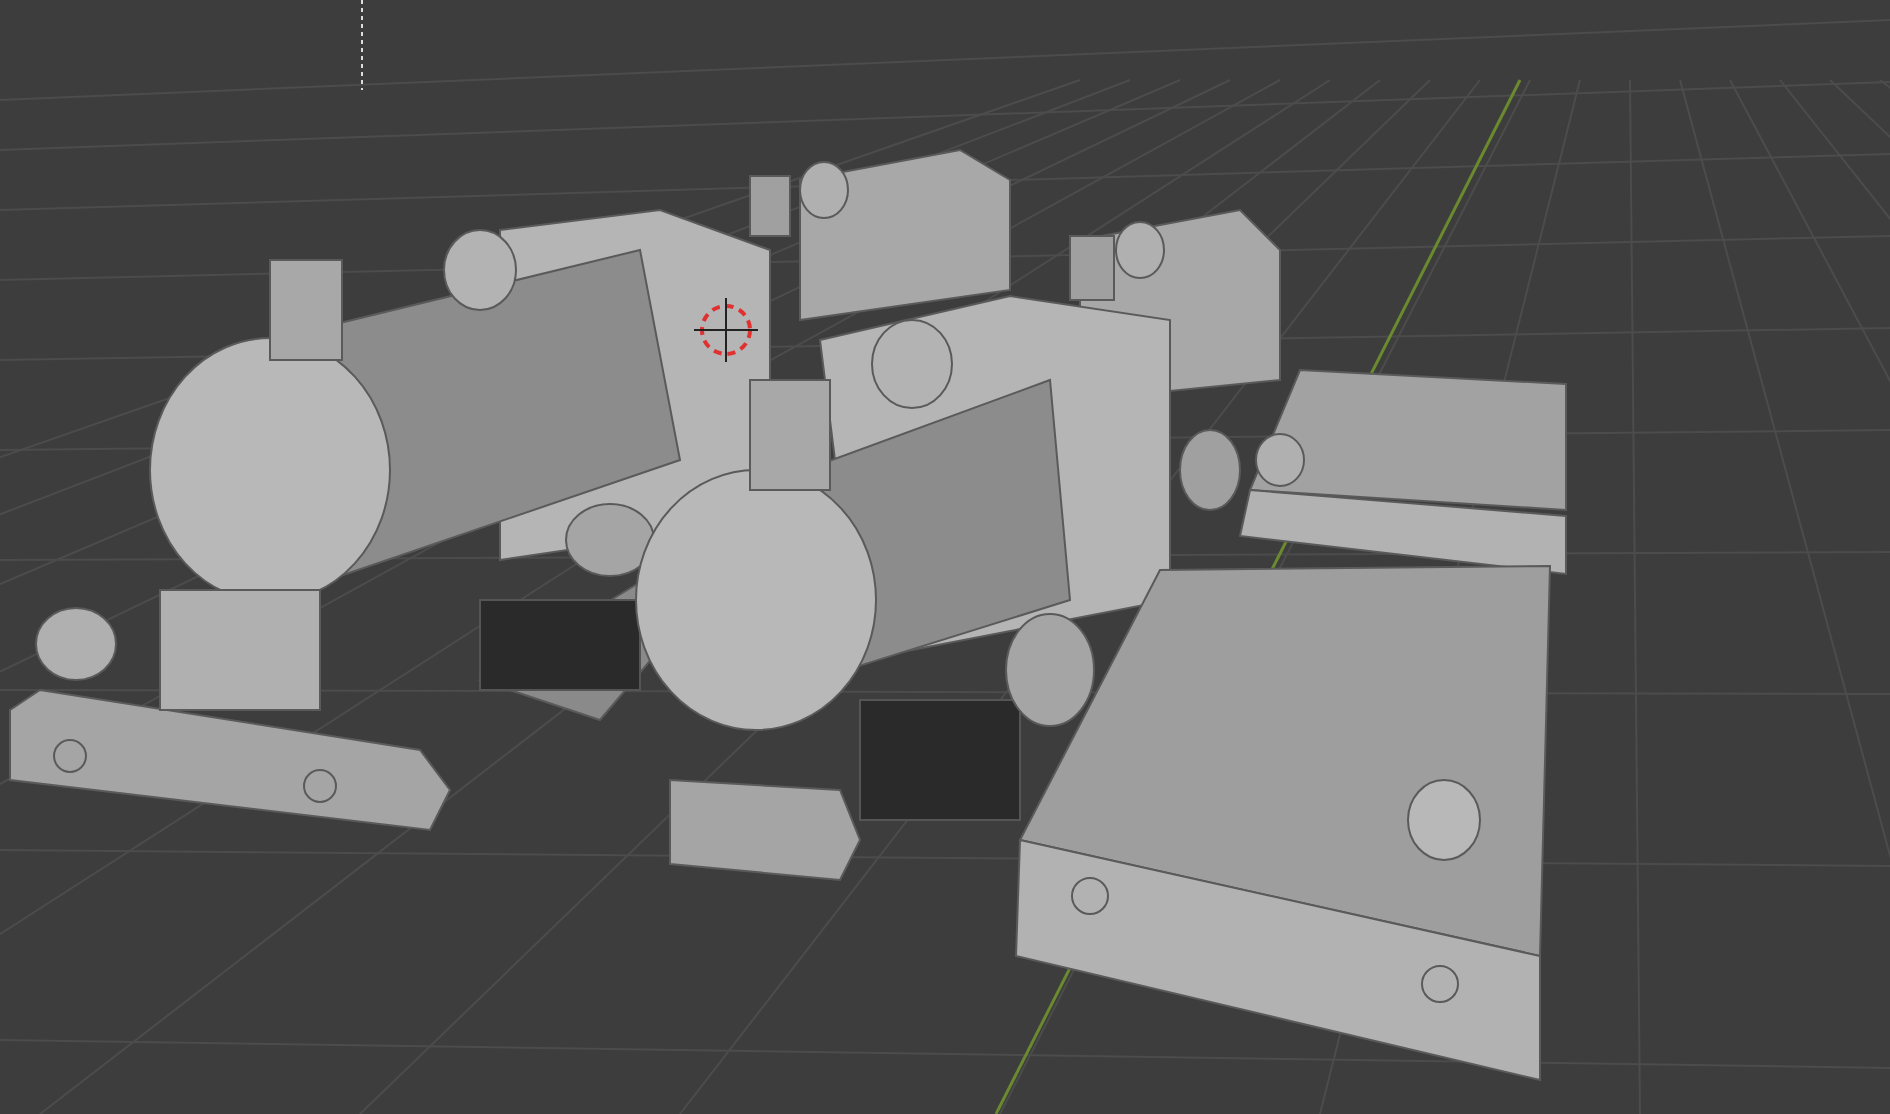 This screenshot has height=1114, width=1890. What do you see at coordinates (362, 45) in the screenshot?
I see `dashed-line` at bounding box center [362, 45].